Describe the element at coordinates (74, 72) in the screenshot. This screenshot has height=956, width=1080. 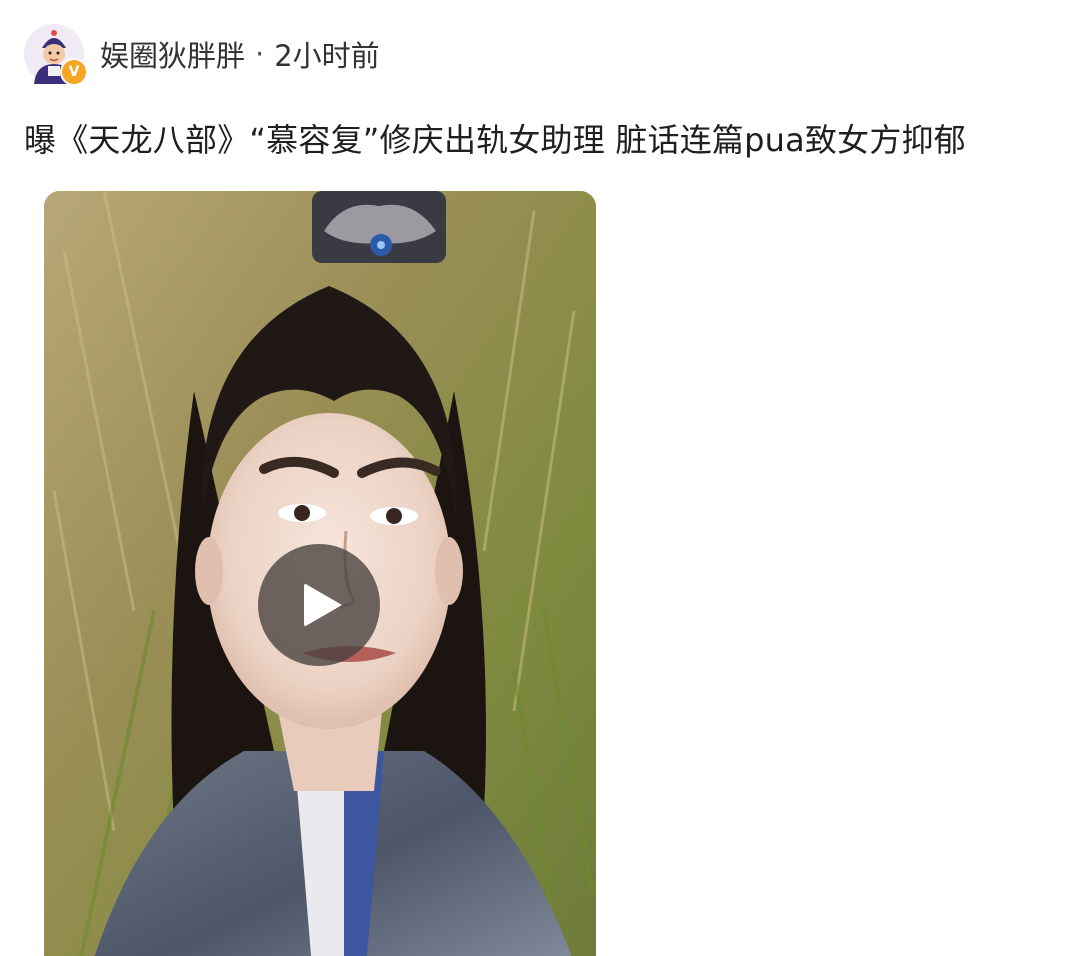
I see `verified-badge-icon: V` at that location.